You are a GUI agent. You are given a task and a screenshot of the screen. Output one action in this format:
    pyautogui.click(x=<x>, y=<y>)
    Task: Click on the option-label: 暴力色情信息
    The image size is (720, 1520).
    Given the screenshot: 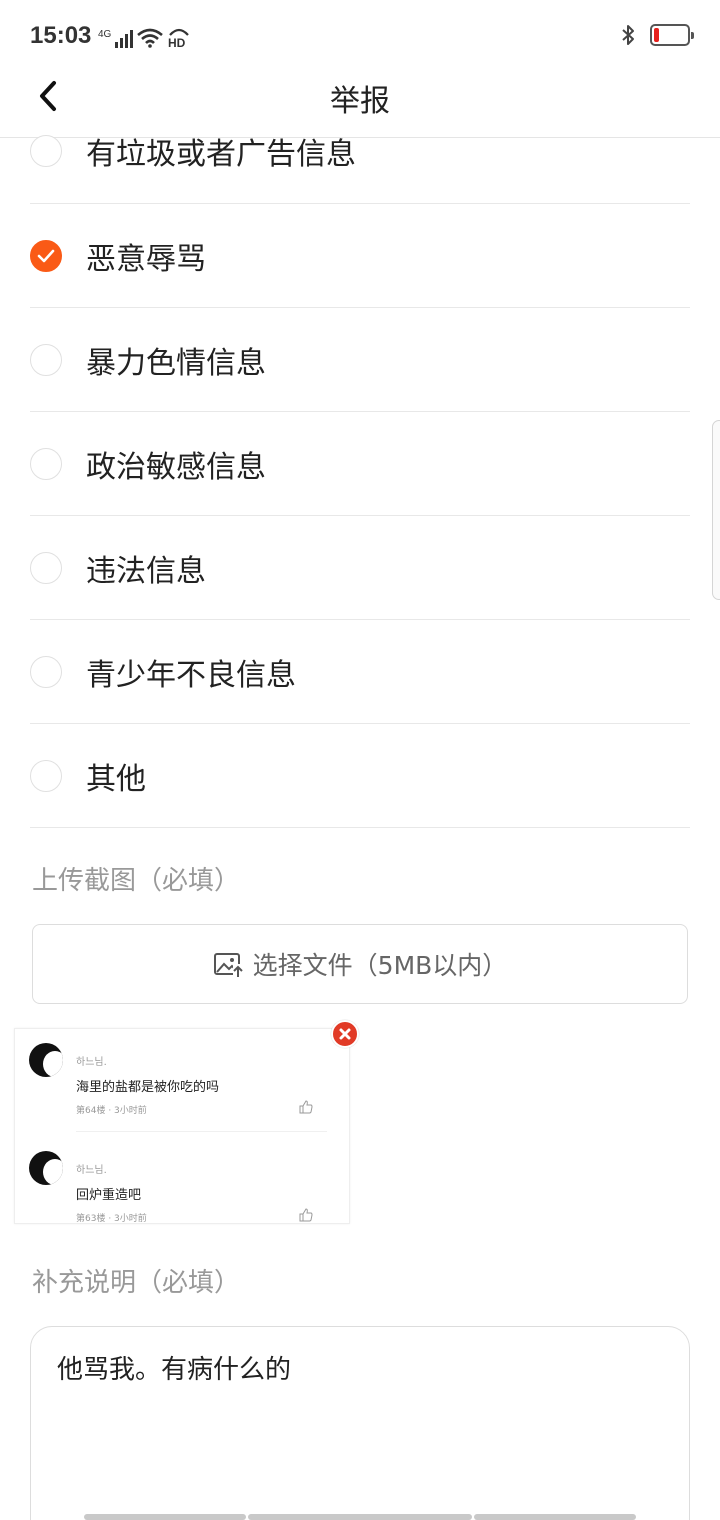 What is the action you would take?
    pyautogui.click(x=176, y=363)
    